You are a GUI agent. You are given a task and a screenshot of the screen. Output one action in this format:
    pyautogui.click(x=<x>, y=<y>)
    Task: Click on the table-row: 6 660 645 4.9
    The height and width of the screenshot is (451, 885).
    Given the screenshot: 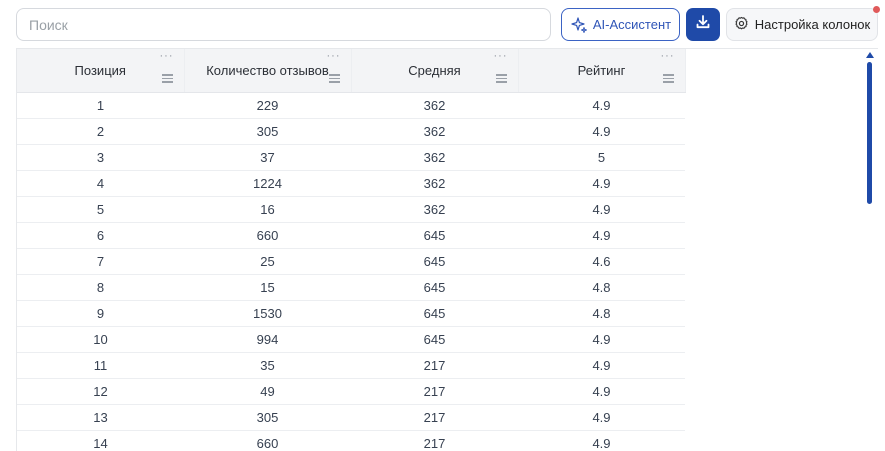 What is the action you would take?
    pyautogui.click(x=351, y=235)
    